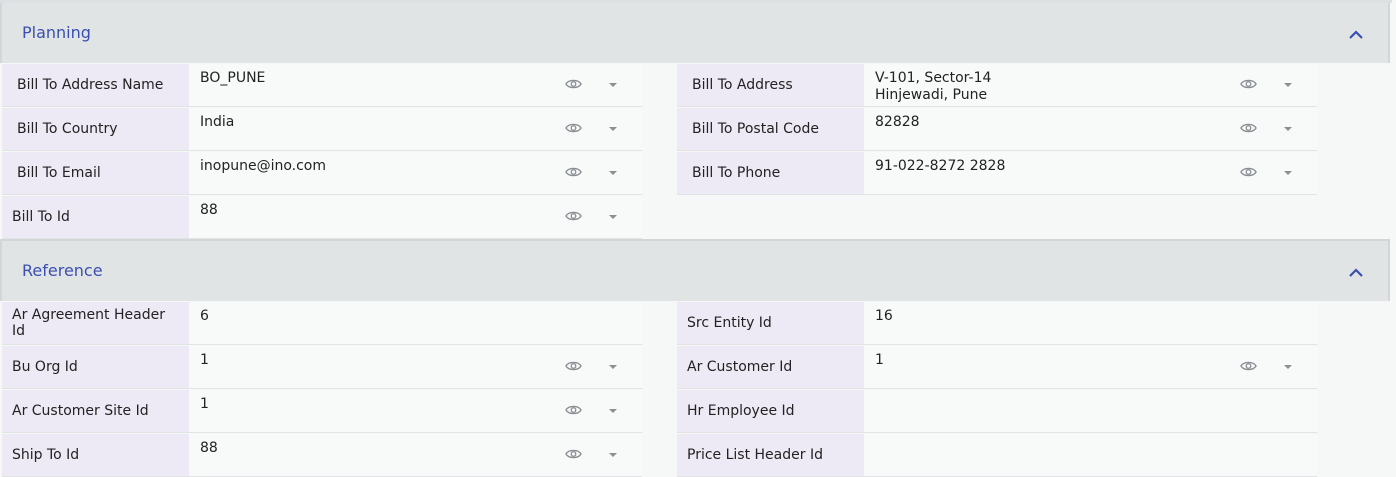 Image resolution: width=1396 pixels, height=477 pixels. I want to click on field-label: Bu Org Id, so click(45, 367).